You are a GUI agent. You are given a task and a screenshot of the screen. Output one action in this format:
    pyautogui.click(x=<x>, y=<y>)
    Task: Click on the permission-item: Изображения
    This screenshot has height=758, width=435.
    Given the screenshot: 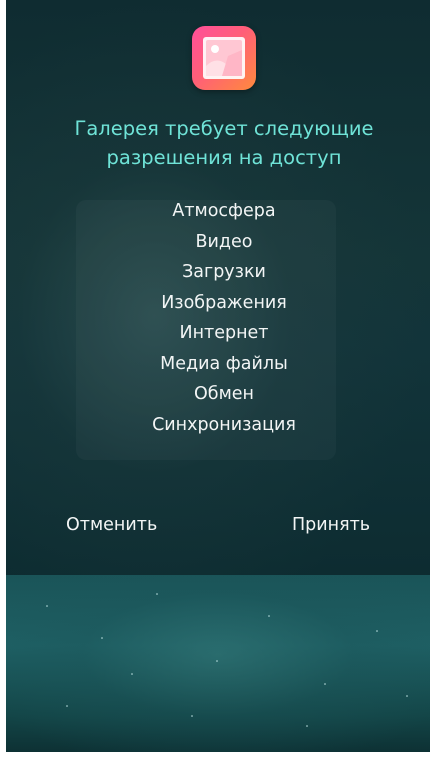 What is the action you would take?
    pyautogui.click(x=224, y=302)
    